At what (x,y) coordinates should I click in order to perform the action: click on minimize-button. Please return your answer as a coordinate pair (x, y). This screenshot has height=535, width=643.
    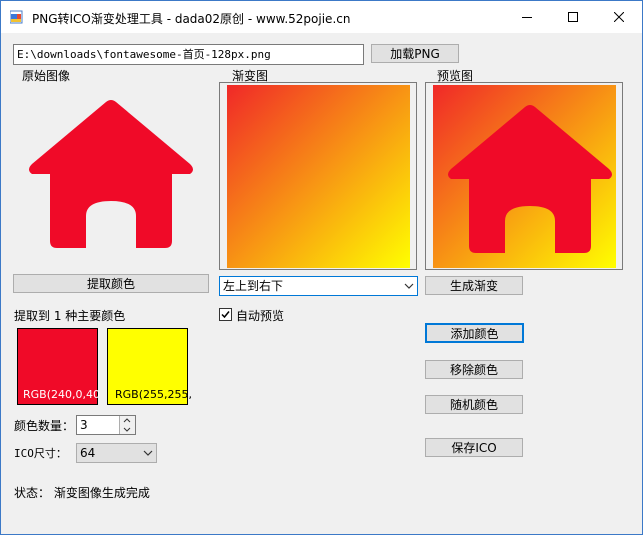
    Looking at the image, I should click on (527, 17).